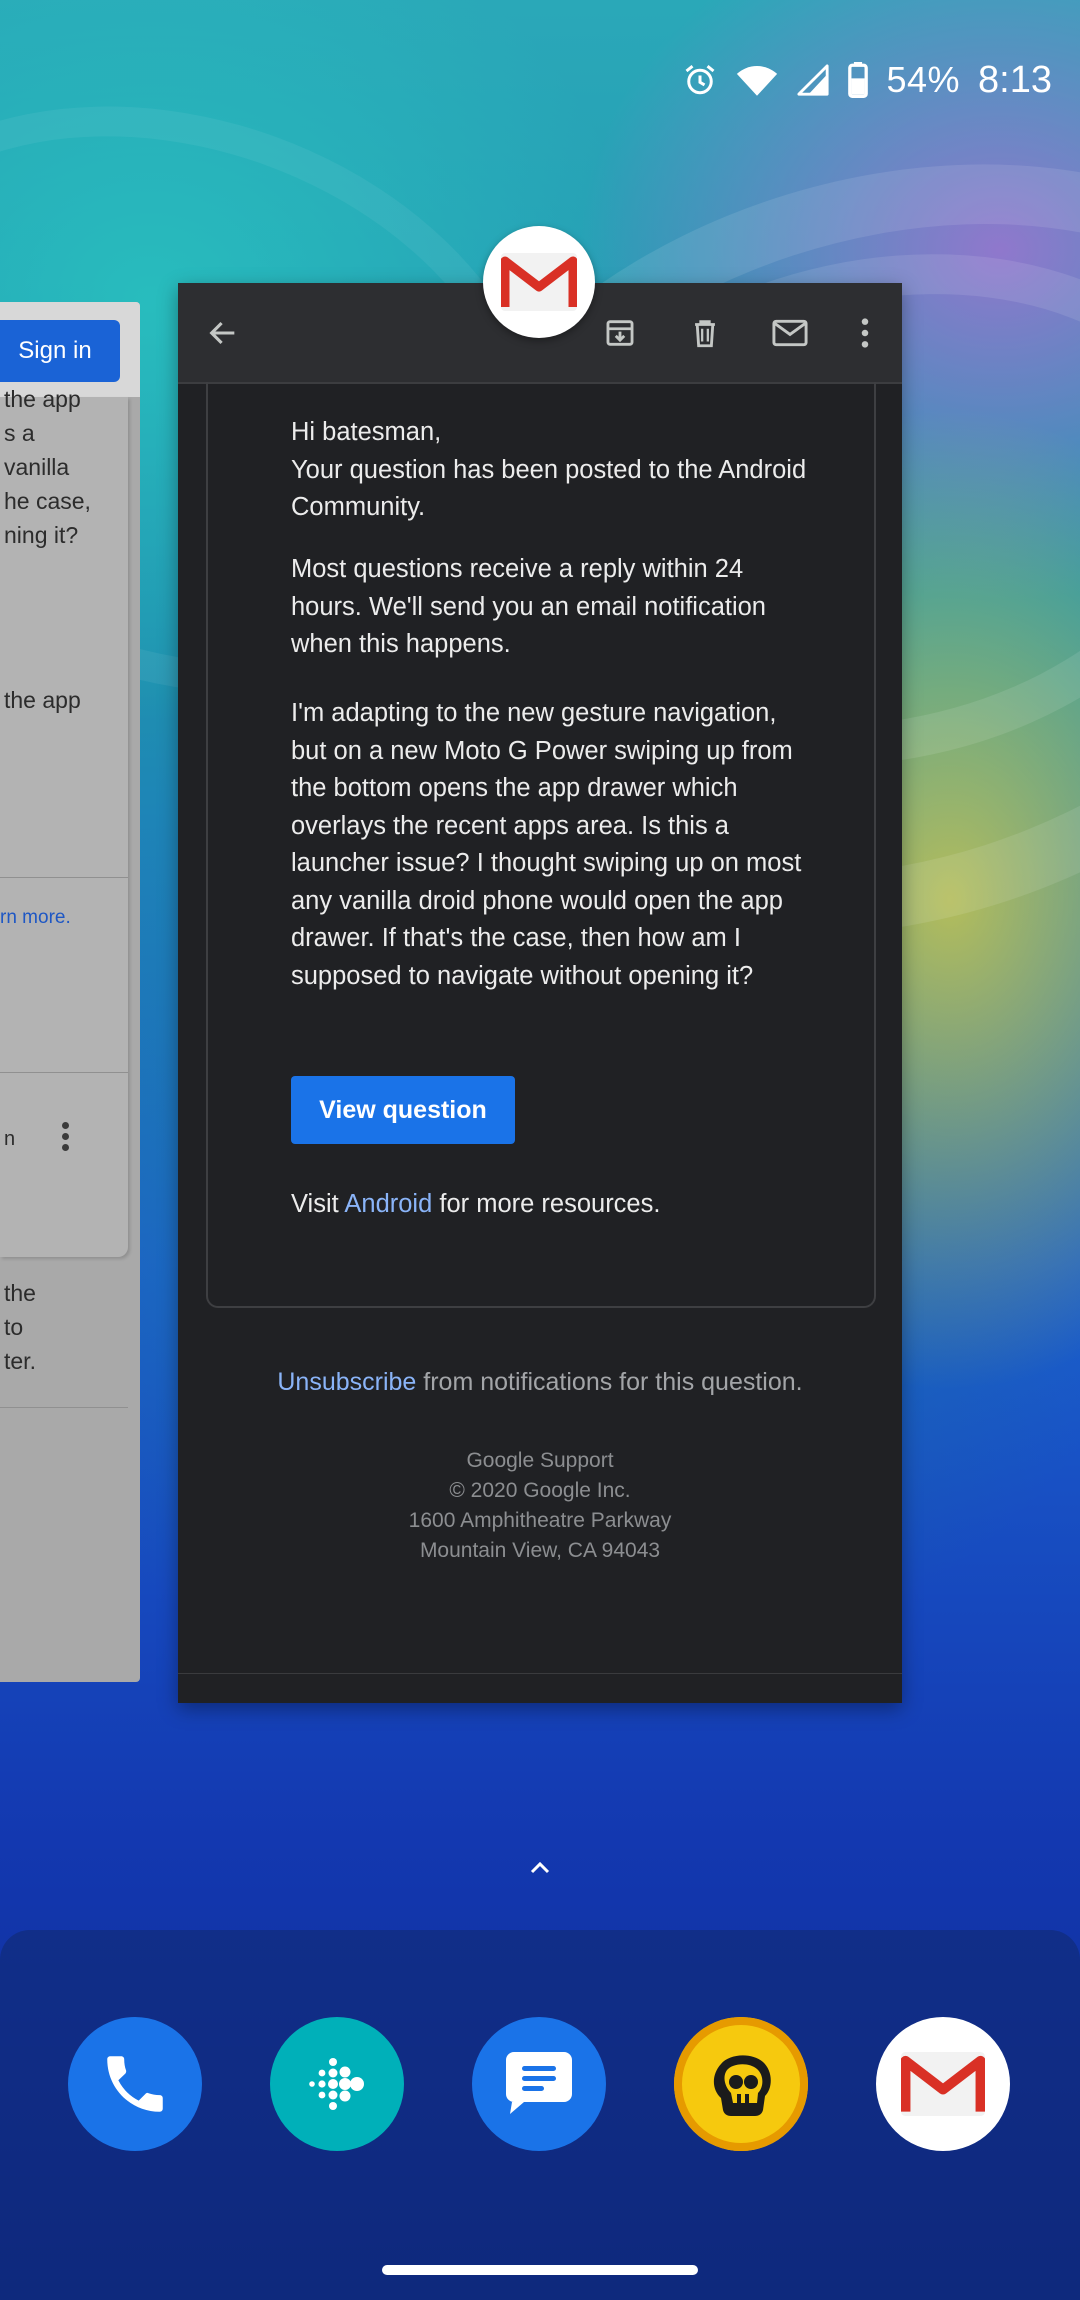 The height and width of the screenshot is (2300, 1080). What do you see at coordinates (741, 2084) in the screenshot?
I see `brawl-stars-app-icon` at bounding box center [741, 2084].